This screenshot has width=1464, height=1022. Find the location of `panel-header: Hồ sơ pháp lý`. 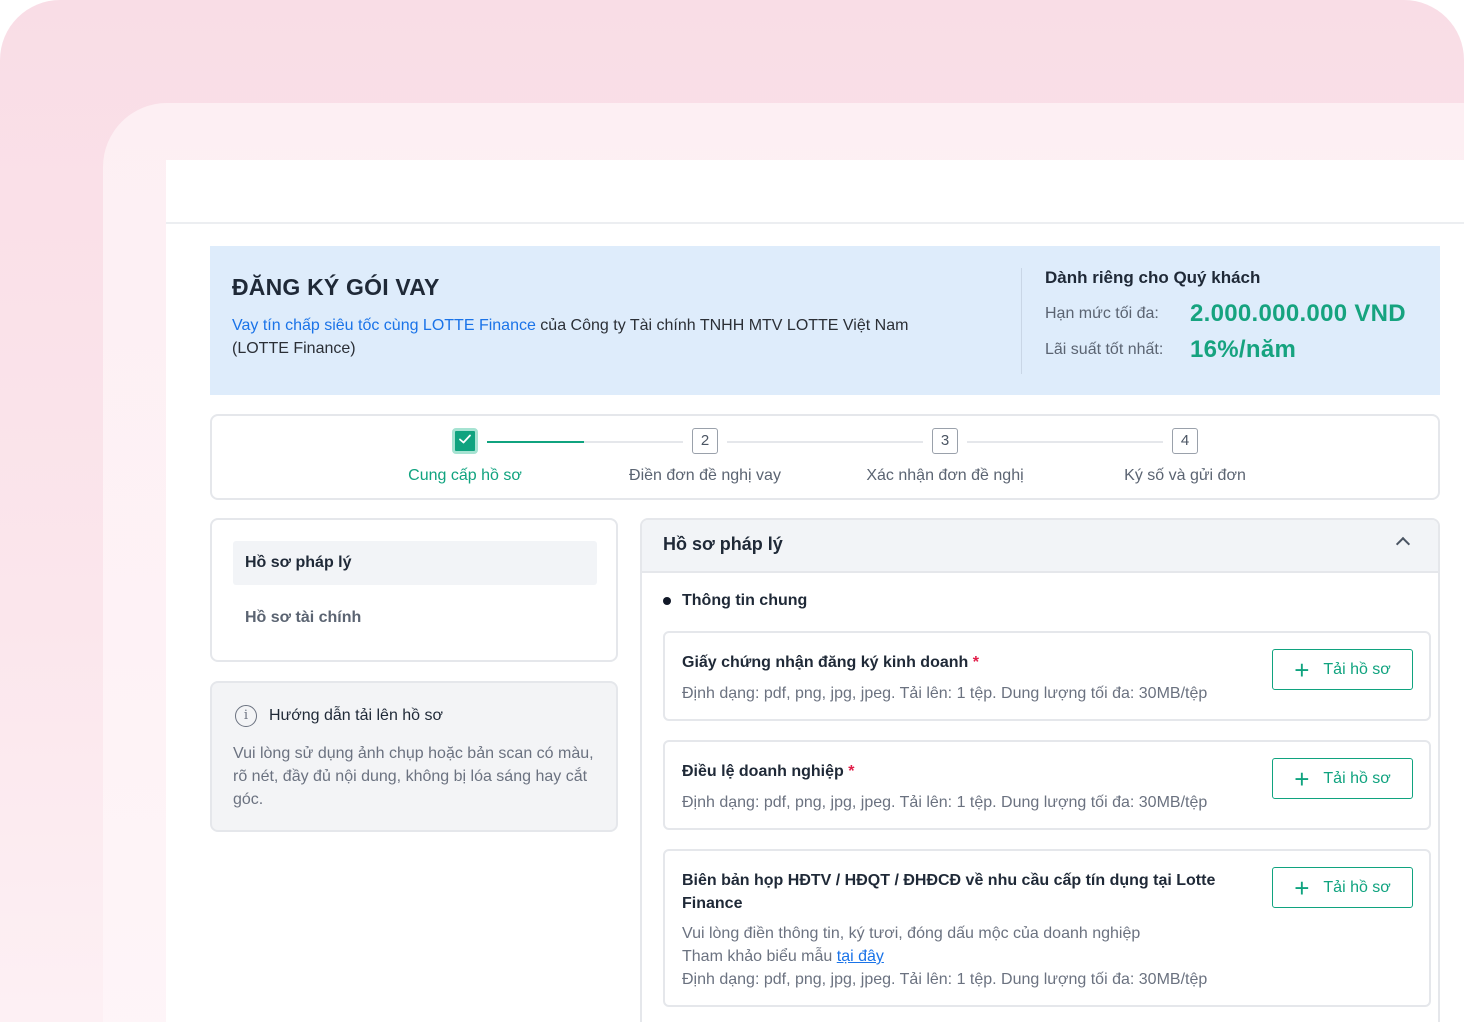

panel-header: Hồ sơ pháp lý is located at coordinates (1040, 546).